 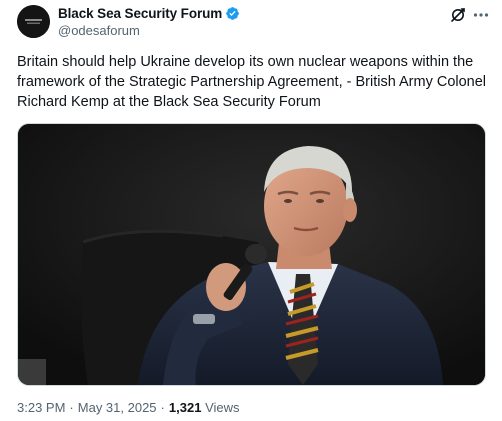 I want to click on forum-logo-icon, so click(x=33, y=21).